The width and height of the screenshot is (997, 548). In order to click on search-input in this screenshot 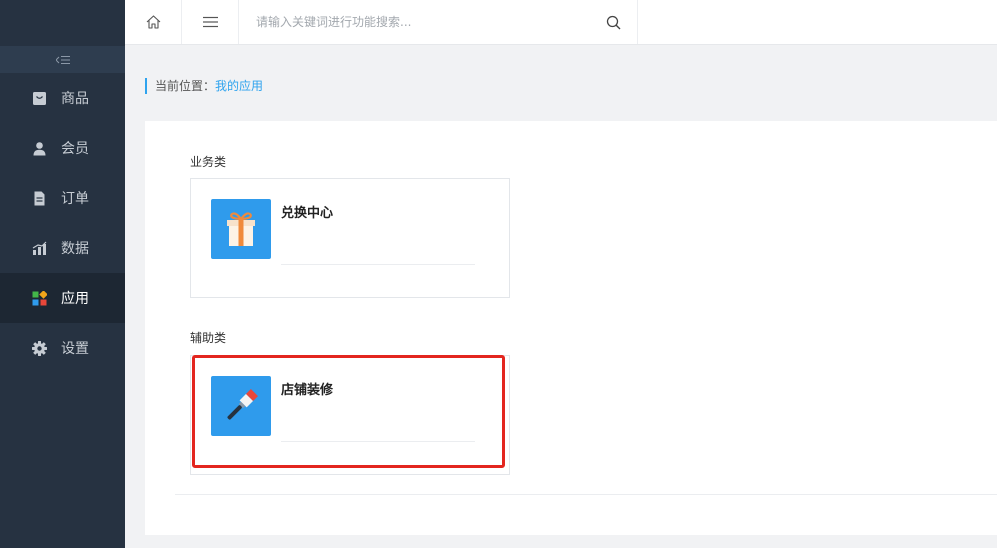, I will do `click(438, 22)`.